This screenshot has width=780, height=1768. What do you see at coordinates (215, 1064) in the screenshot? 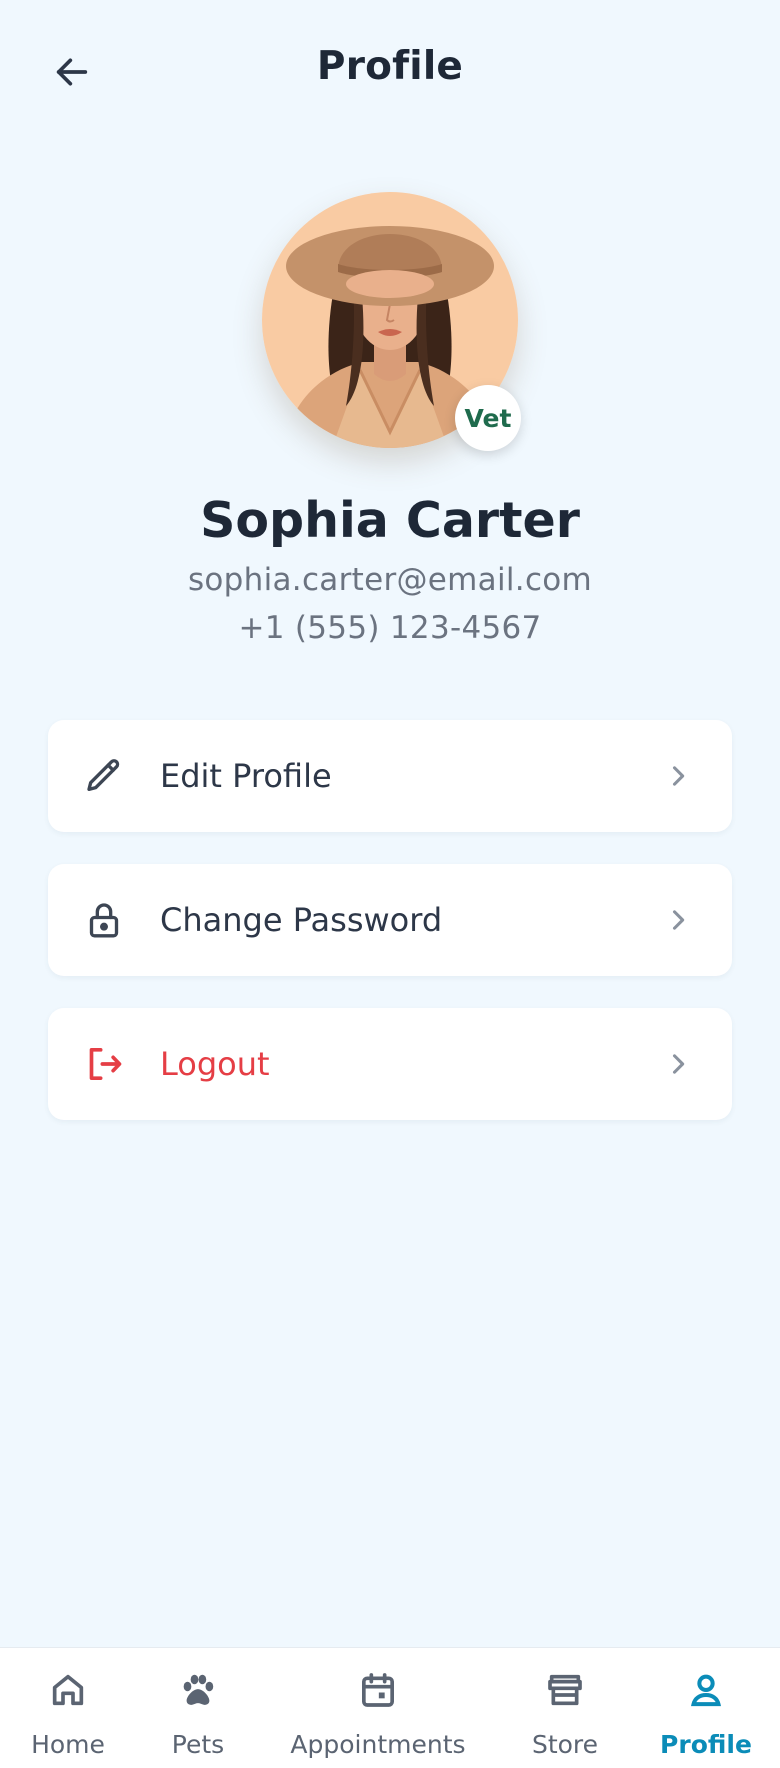
I see `logout-label: Logout` at bounding box center [215, 1064].